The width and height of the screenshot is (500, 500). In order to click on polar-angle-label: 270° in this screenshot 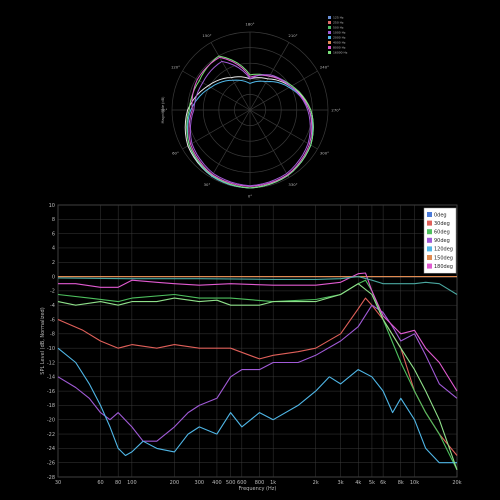, I will do `click(335, 110)`.